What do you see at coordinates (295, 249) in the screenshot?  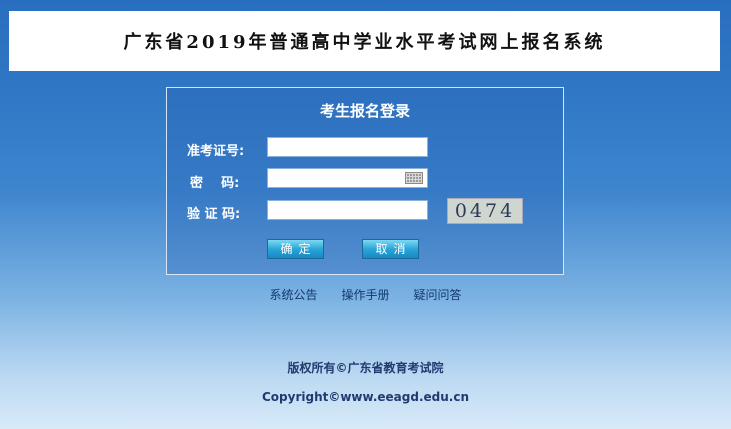 I see `confirm-button: 确定` at bounding box center [295, 249].